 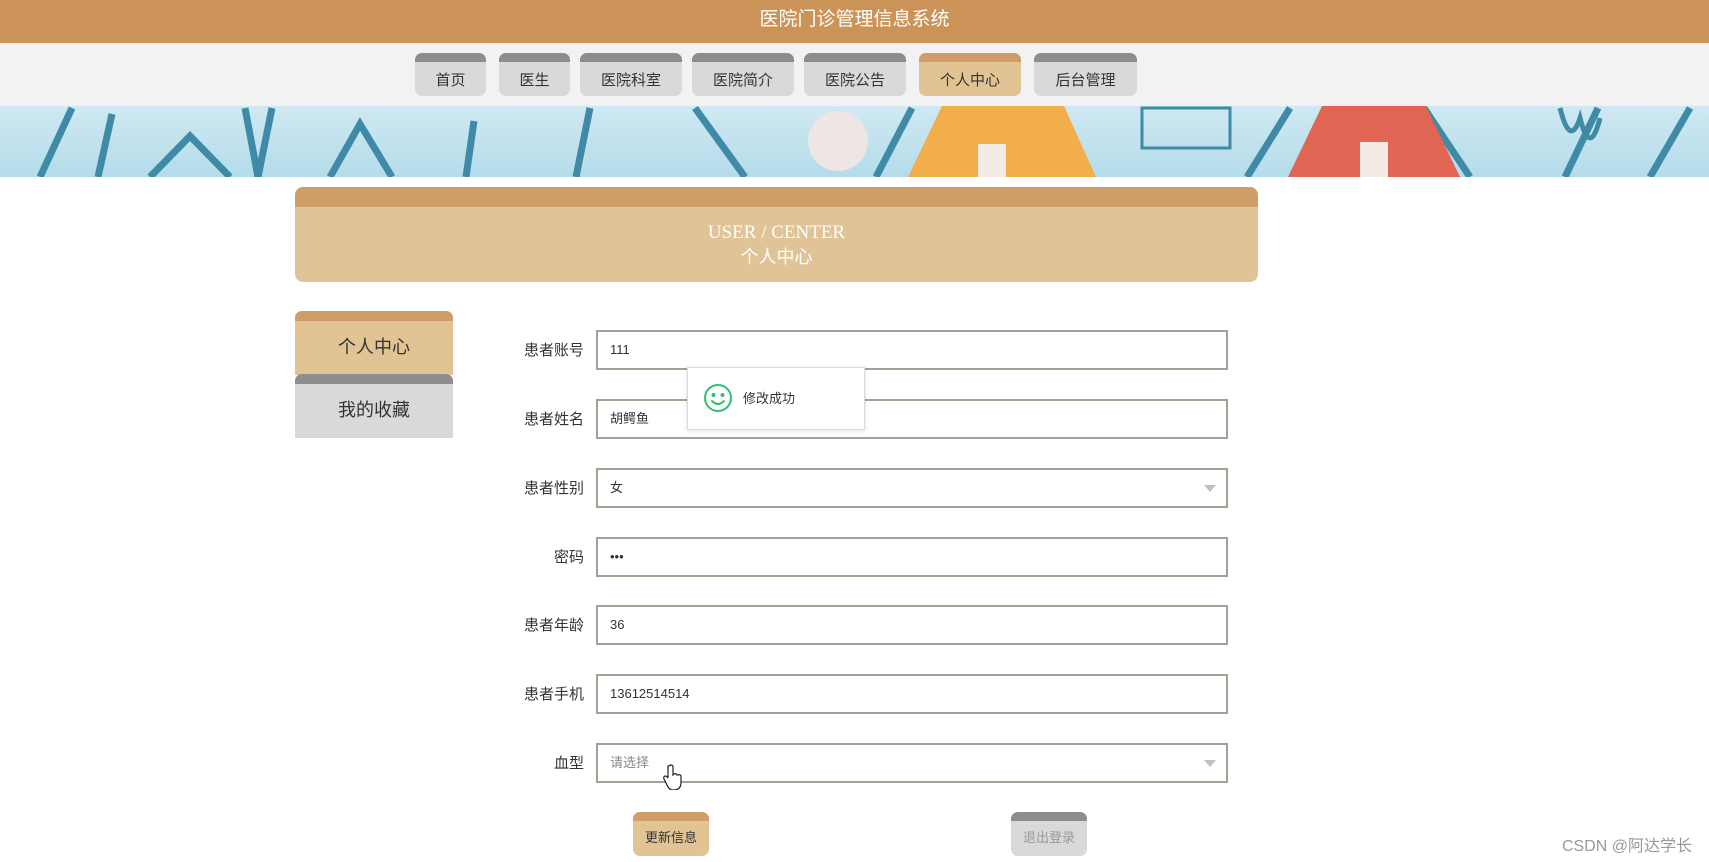 I want to click on banner-illustration, so click(x=865, y=141).